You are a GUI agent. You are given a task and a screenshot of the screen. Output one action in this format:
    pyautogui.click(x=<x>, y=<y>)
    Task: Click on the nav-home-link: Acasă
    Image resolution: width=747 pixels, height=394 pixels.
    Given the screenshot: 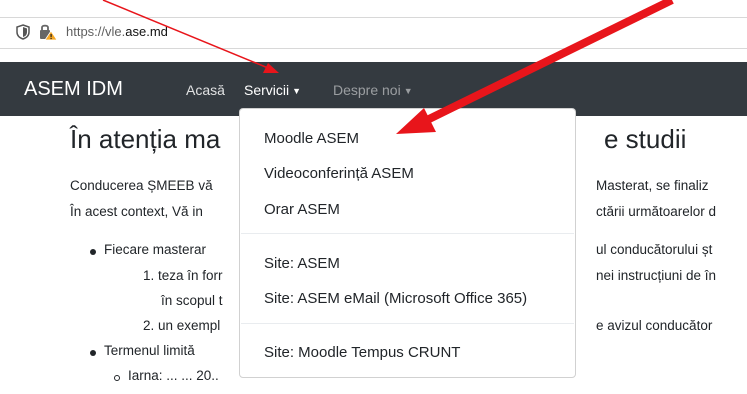 What is the action you would take?
    pyautogui.click(x=205, y=90)
    